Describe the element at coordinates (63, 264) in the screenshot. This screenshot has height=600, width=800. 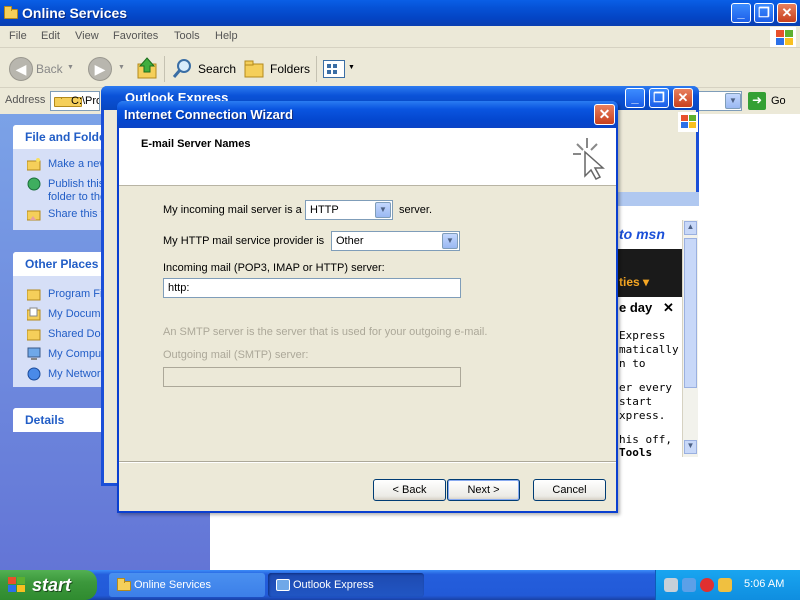
I see `other-places-heading: Other Places` at that location.